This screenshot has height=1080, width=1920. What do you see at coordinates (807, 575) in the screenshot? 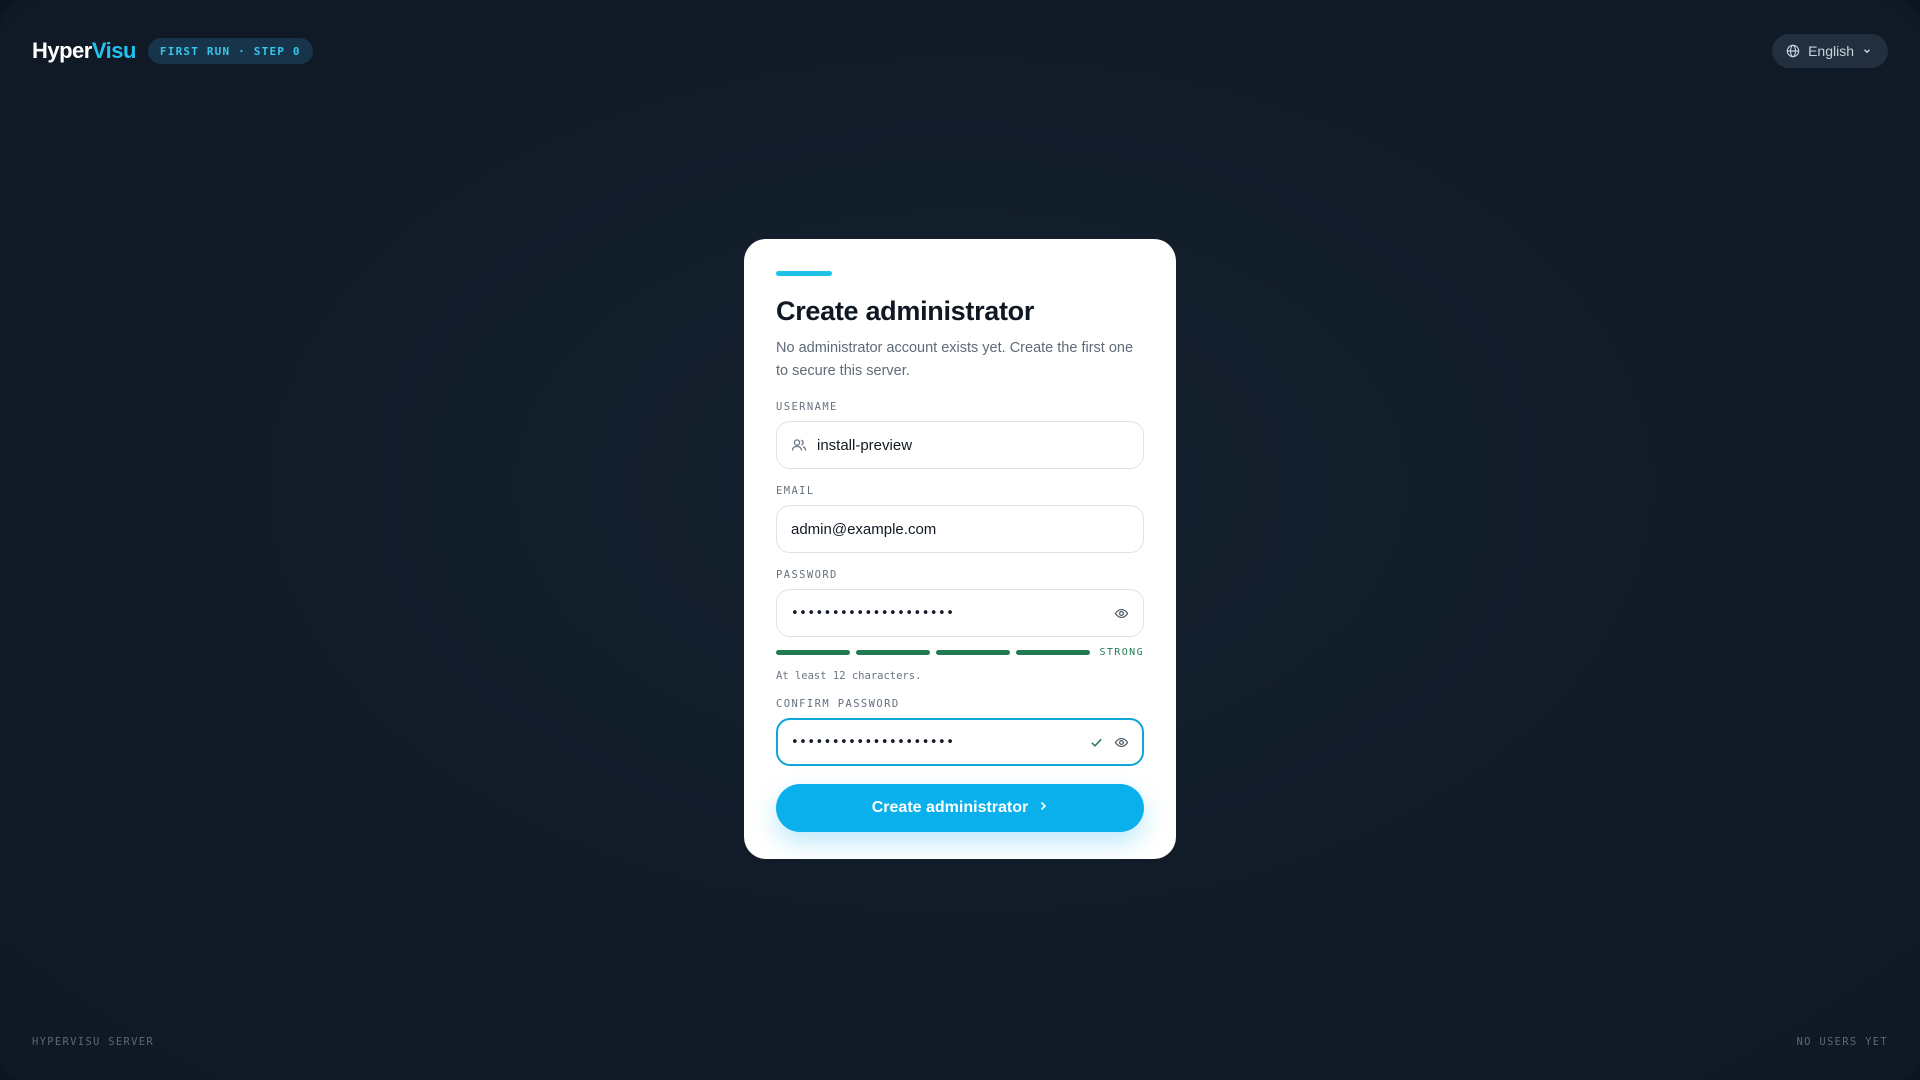
I see `password-label: PASSWORD` at bounding box center [807, 575].